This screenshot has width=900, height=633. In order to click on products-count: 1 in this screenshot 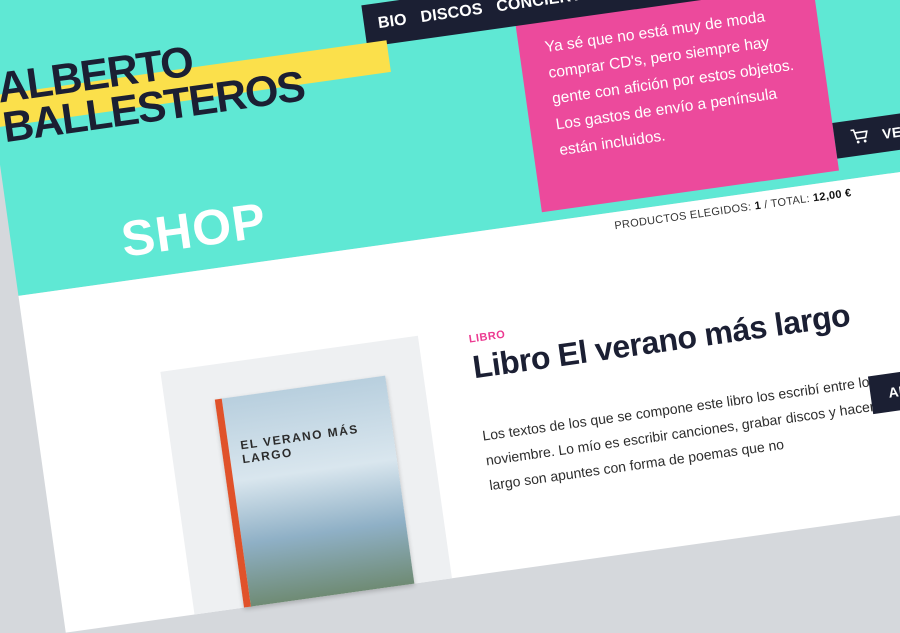, I will do `click(757, 206)`.